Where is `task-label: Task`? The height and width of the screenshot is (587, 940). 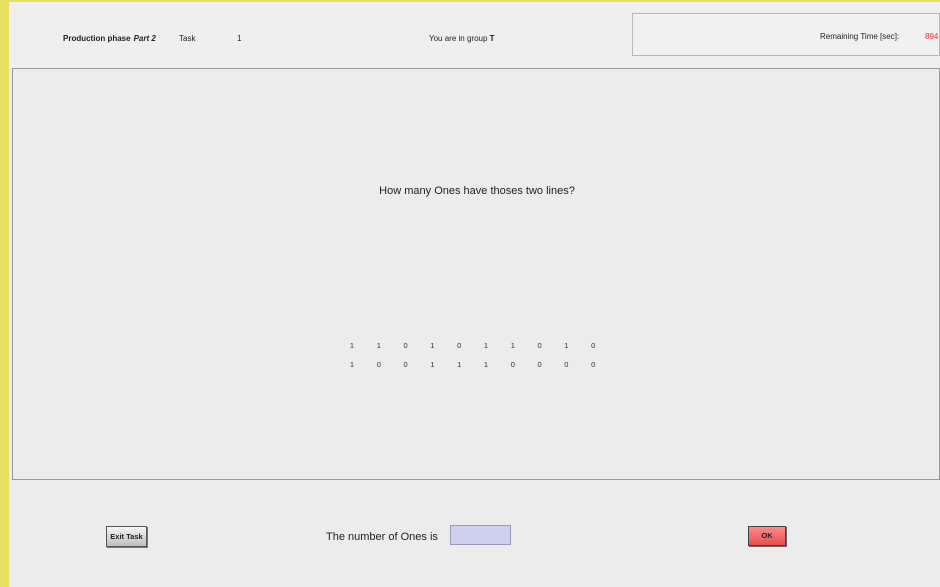
task-label: Task is located at coordinates (187, 38).